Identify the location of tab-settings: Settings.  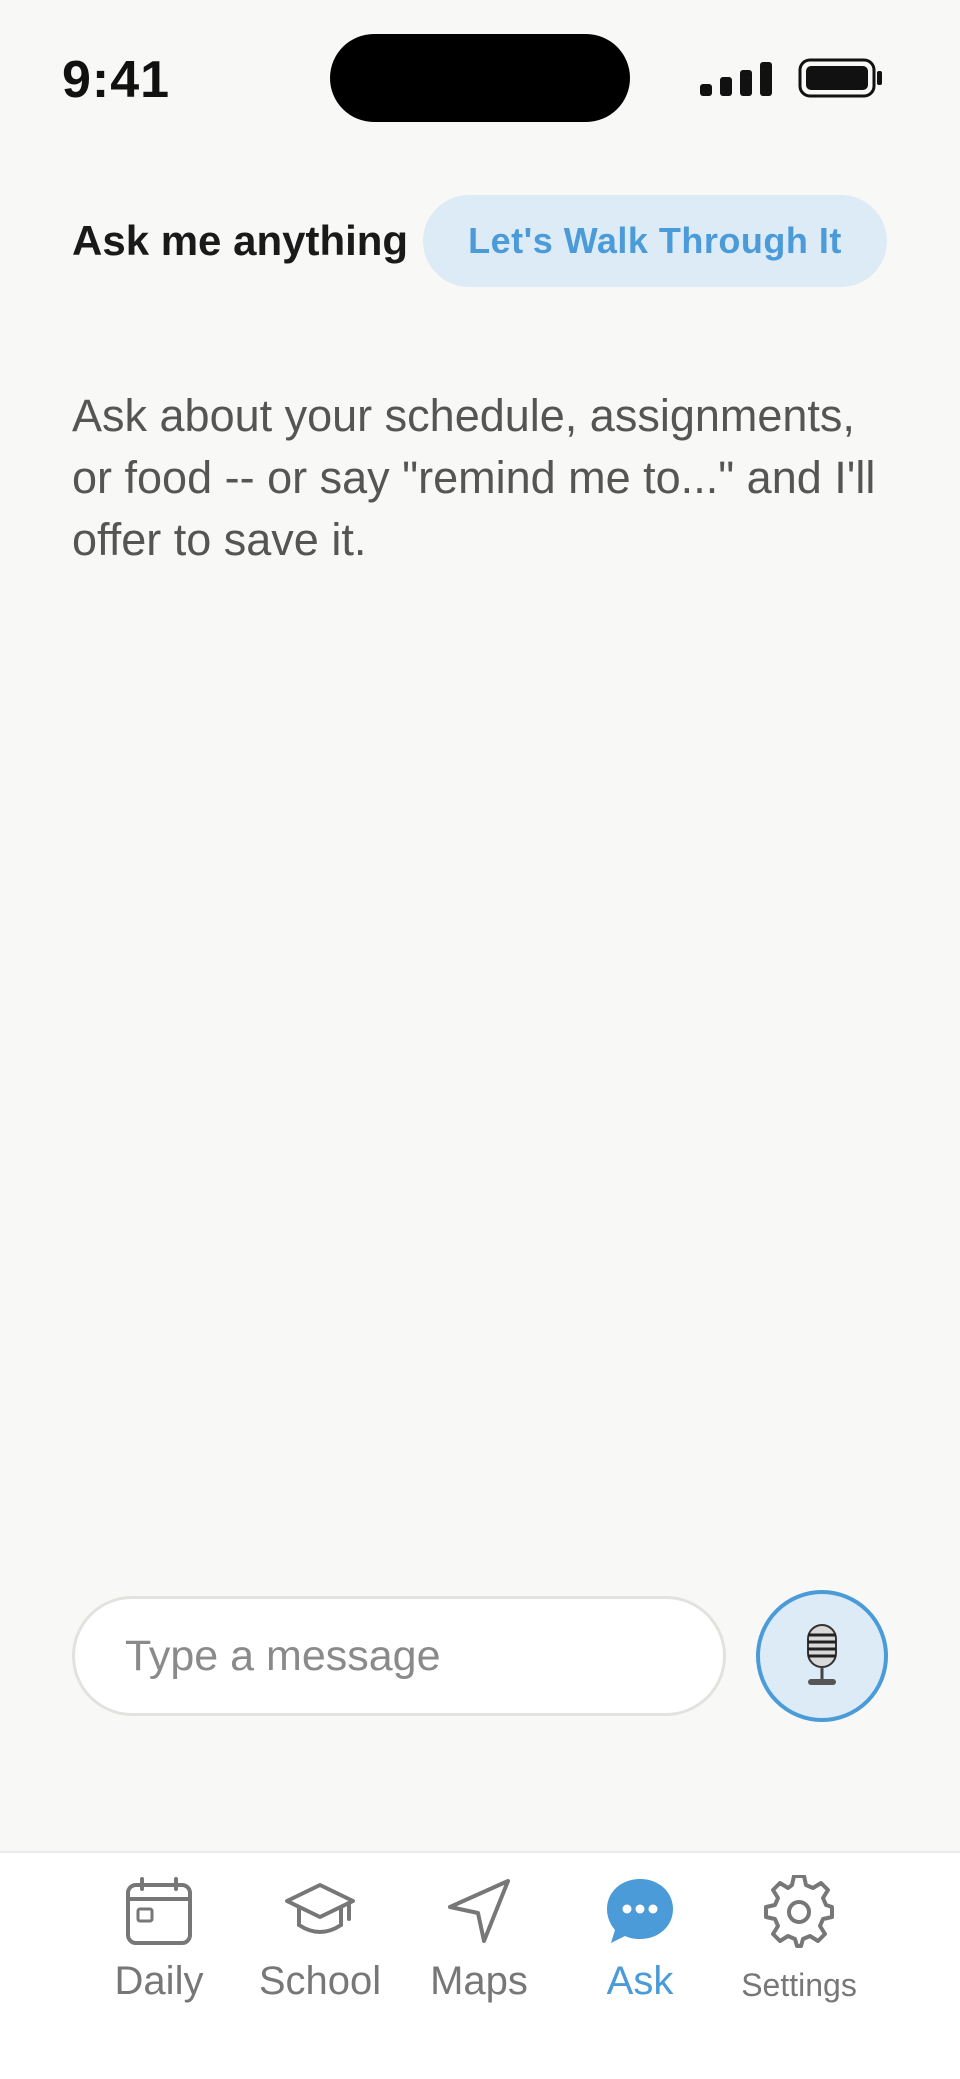
(799, 1945).